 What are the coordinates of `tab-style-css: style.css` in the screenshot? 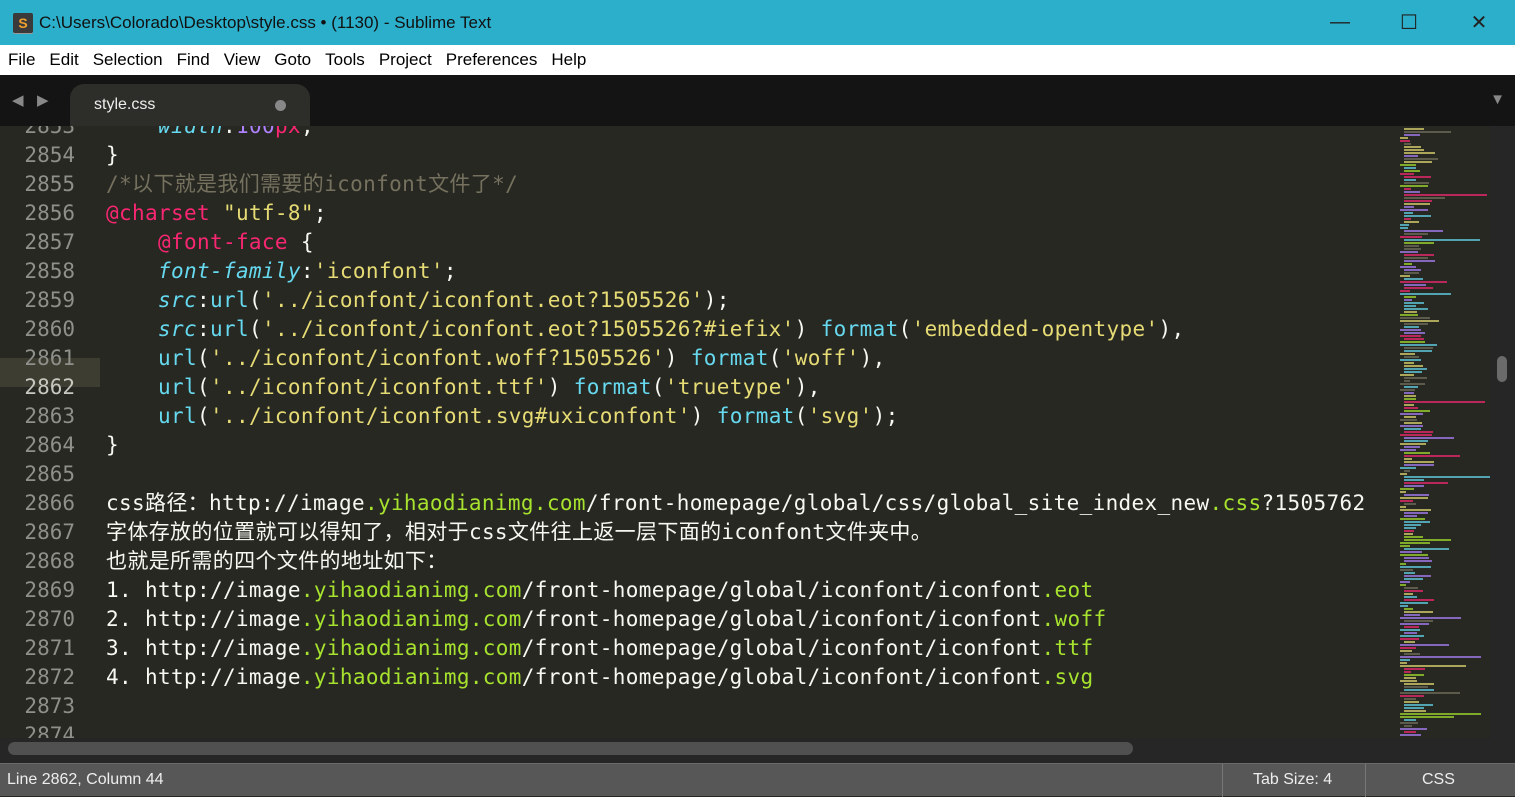 It's located at (190, 105).